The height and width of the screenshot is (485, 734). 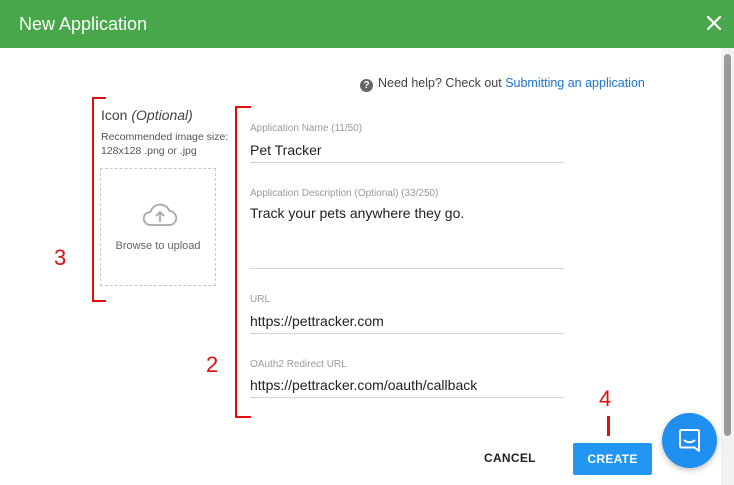 I want to click on icon-upload-dropzone: Browse to upload, so click(x=158, y=227).